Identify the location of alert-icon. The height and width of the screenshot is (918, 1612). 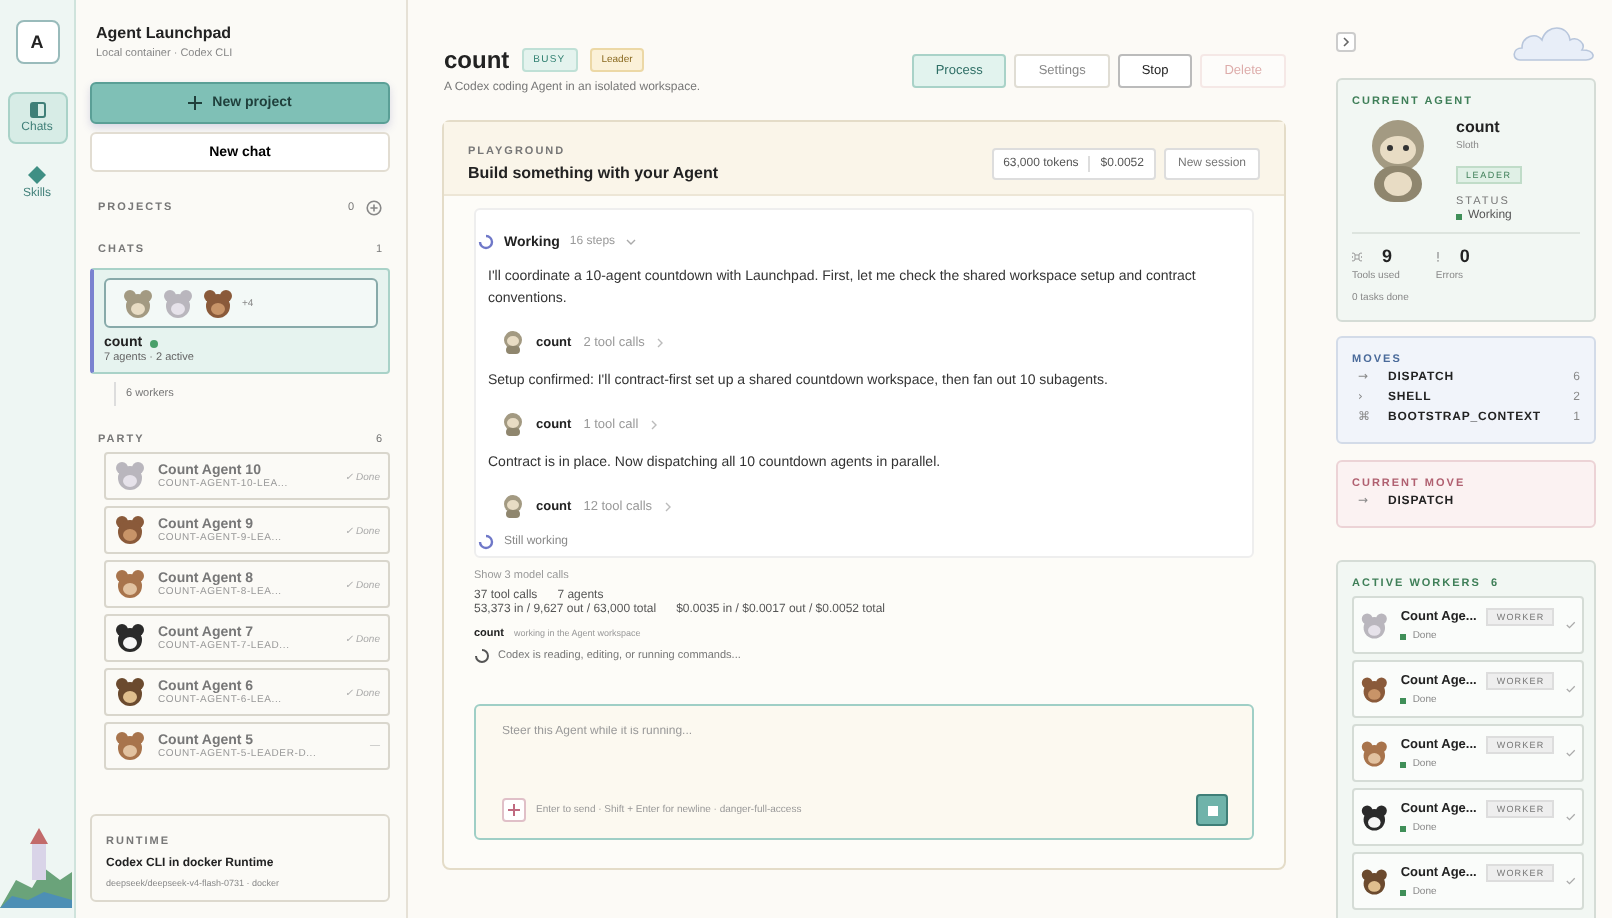
(1437, 256).